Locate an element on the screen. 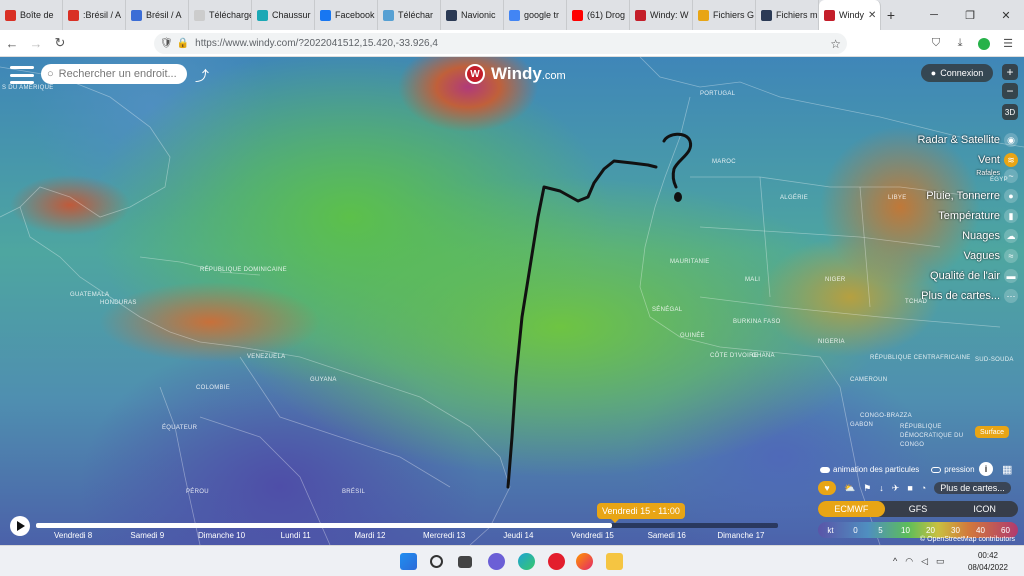 This screenshot has width=1024, height=576. model-option: ICON is located at coordinates (984, 509).